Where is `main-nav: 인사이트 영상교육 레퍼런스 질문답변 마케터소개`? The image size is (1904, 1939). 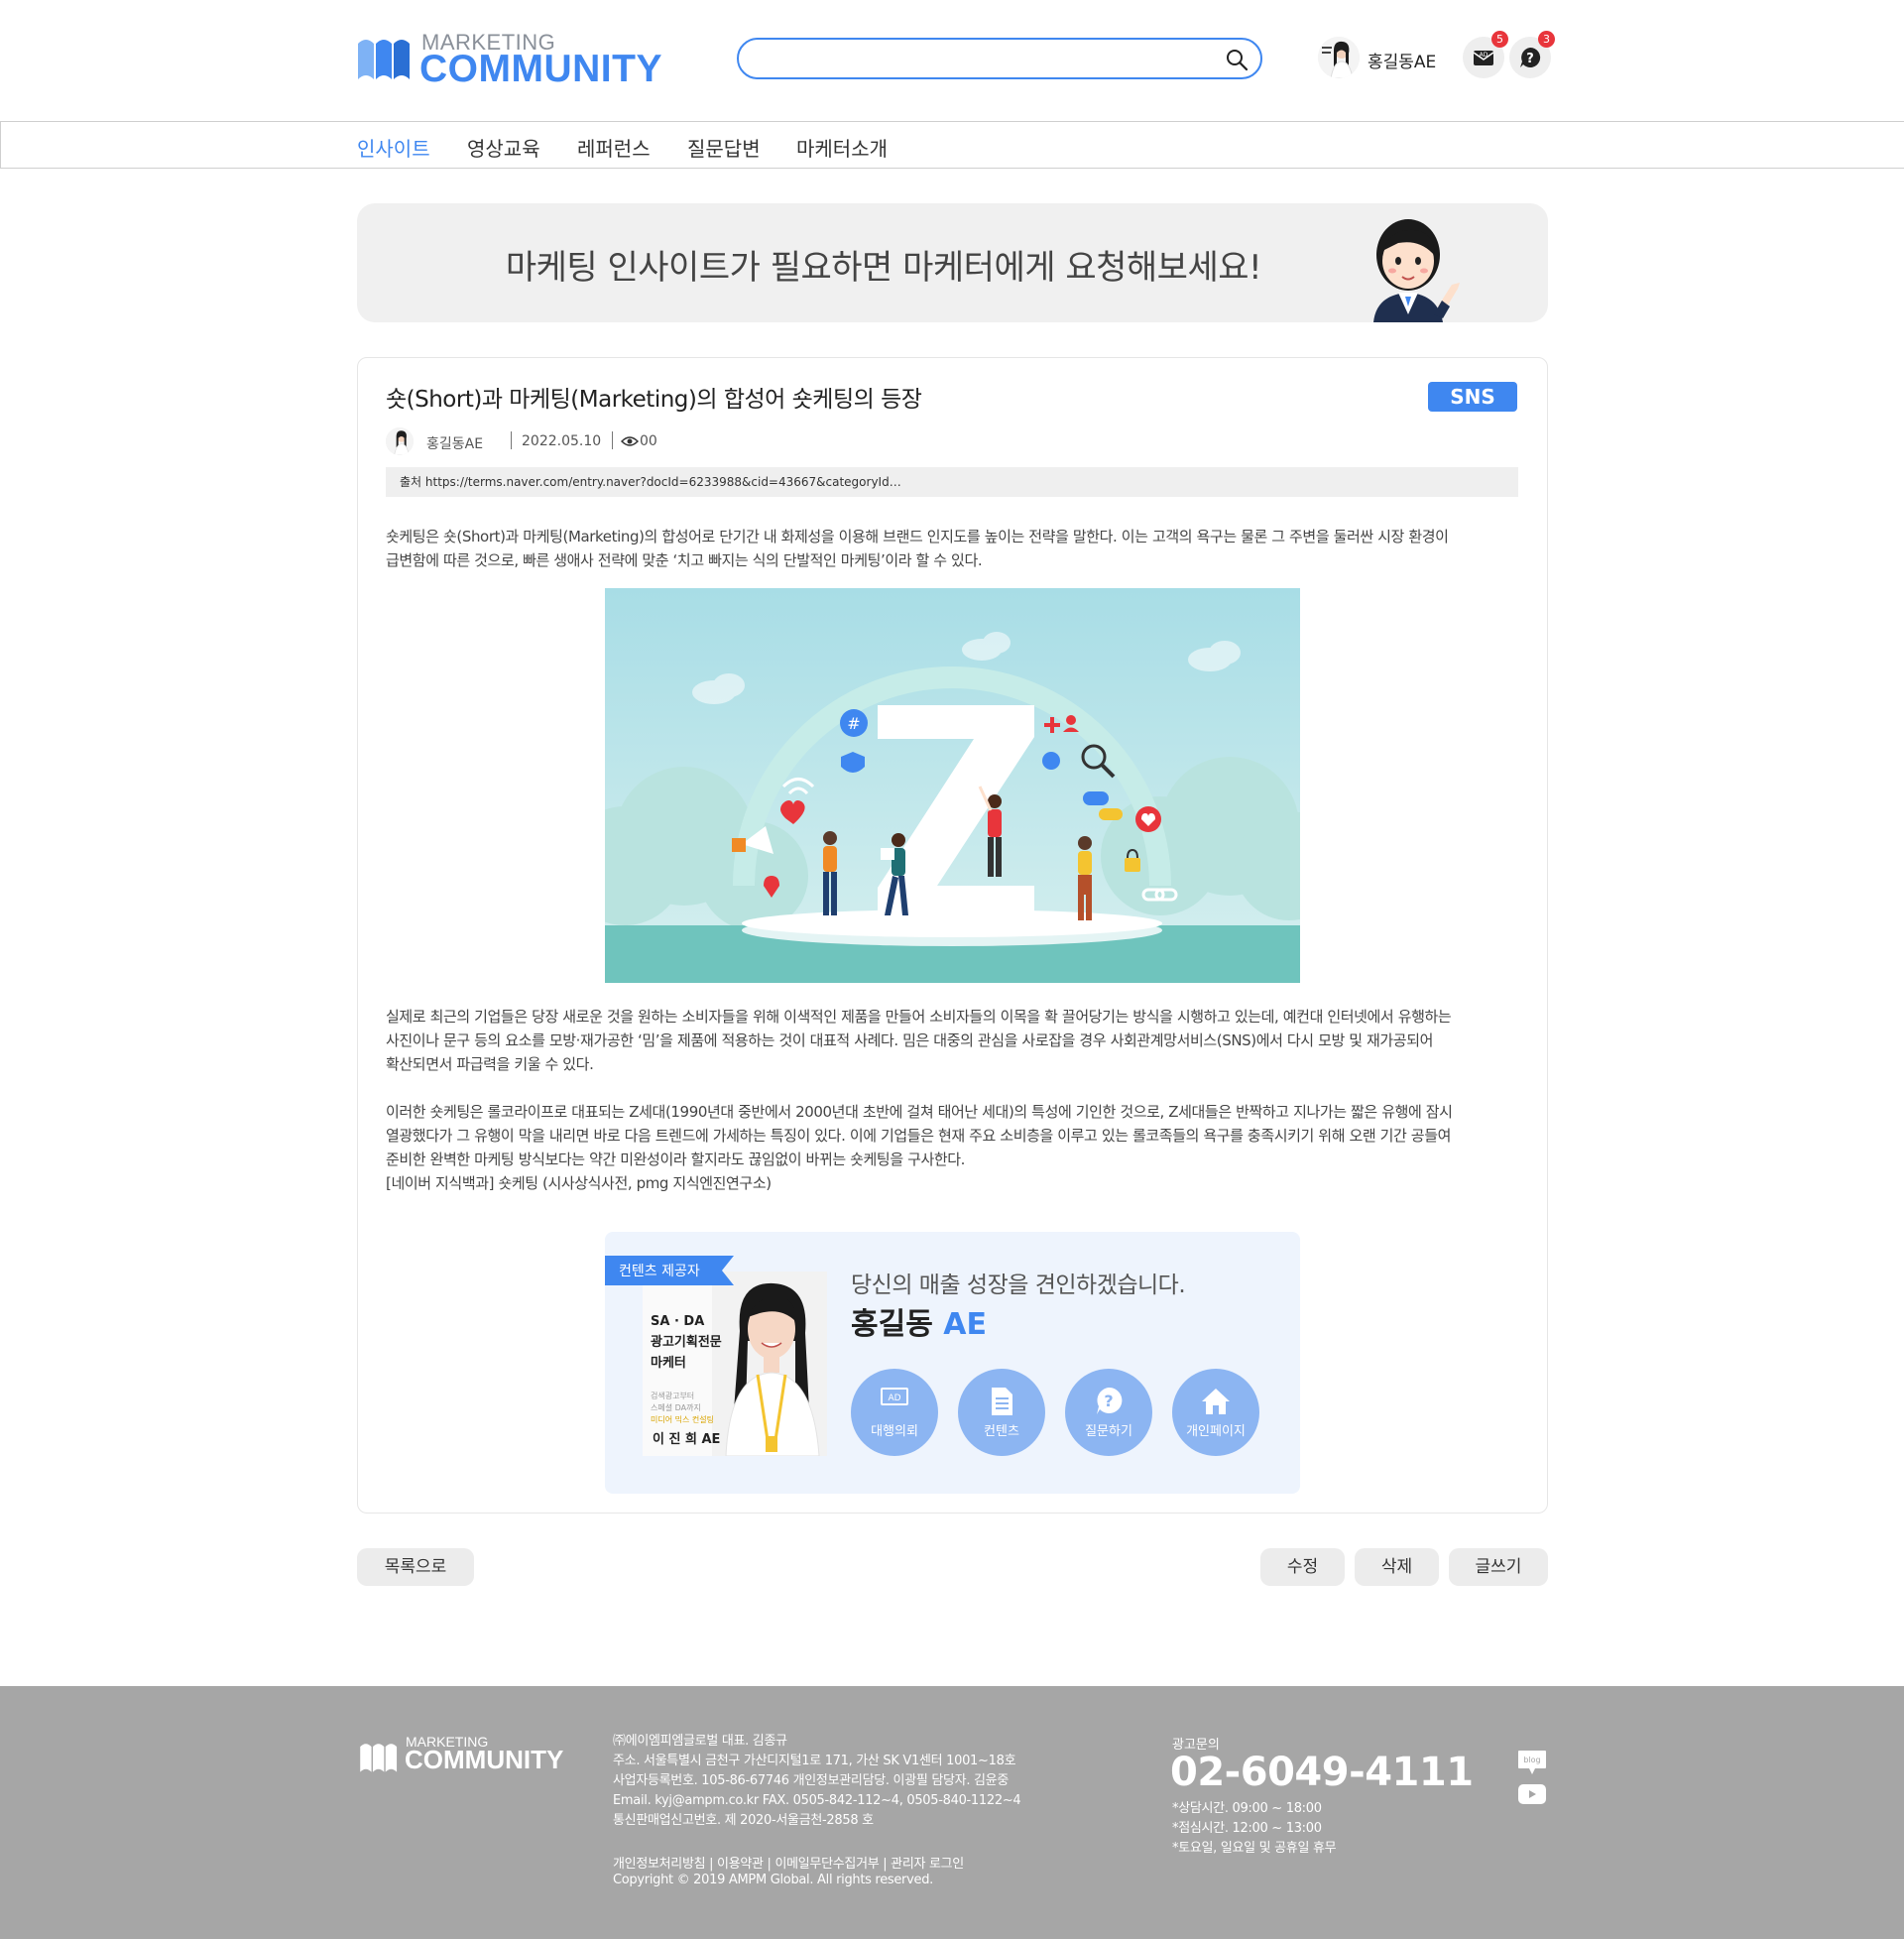 main-nav: 인사이트 영상교육 레퍼런스 질문답변 마케터소개 is located at coordinates (952, 145).